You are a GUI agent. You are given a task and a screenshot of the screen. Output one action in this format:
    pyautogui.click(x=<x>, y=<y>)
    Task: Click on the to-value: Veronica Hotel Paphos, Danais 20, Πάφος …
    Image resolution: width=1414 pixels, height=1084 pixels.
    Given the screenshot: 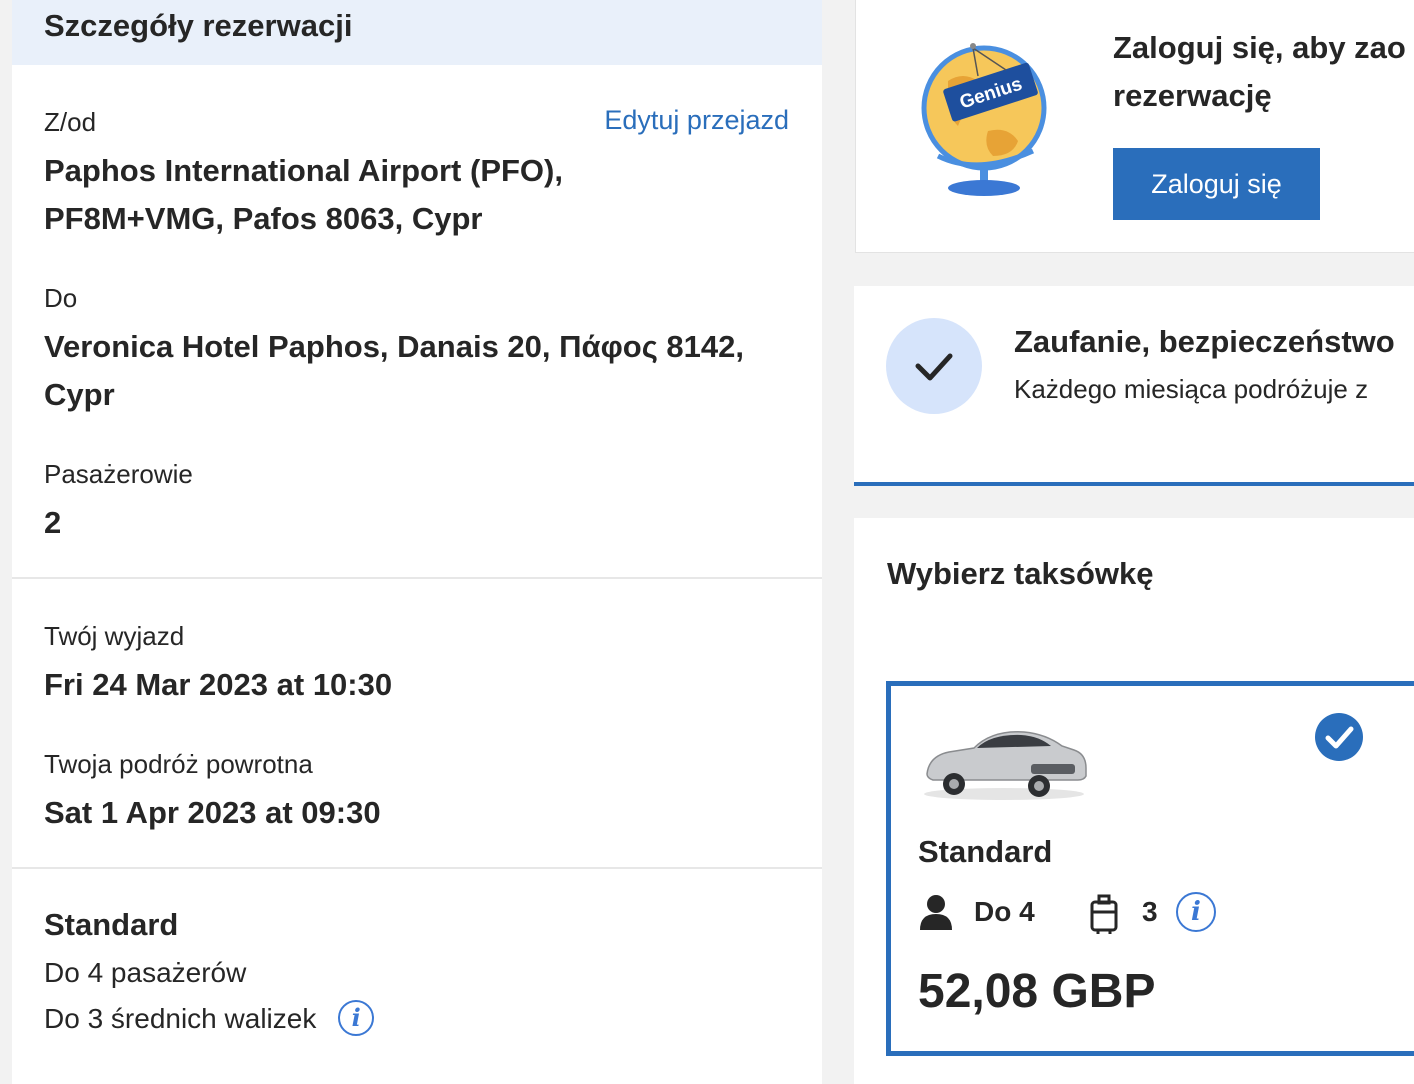 What is the action you would take?
    pyautogui.click(x=394, y=371)
    